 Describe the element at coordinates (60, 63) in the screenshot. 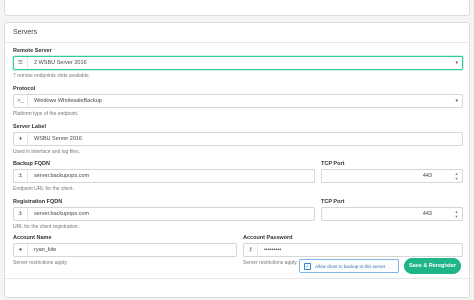

I see `remote-server-value: 2 WSBU Server 2016` at that location.